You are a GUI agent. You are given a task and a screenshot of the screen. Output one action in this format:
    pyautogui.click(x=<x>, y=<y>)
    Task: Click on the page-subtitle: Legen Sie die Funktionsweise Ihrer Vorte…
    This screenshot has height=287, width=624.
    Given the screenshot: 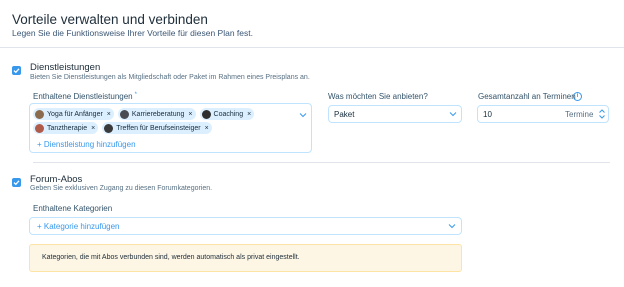 What is the action you would take?
    pyautogui.click(x=132, y=33)
    